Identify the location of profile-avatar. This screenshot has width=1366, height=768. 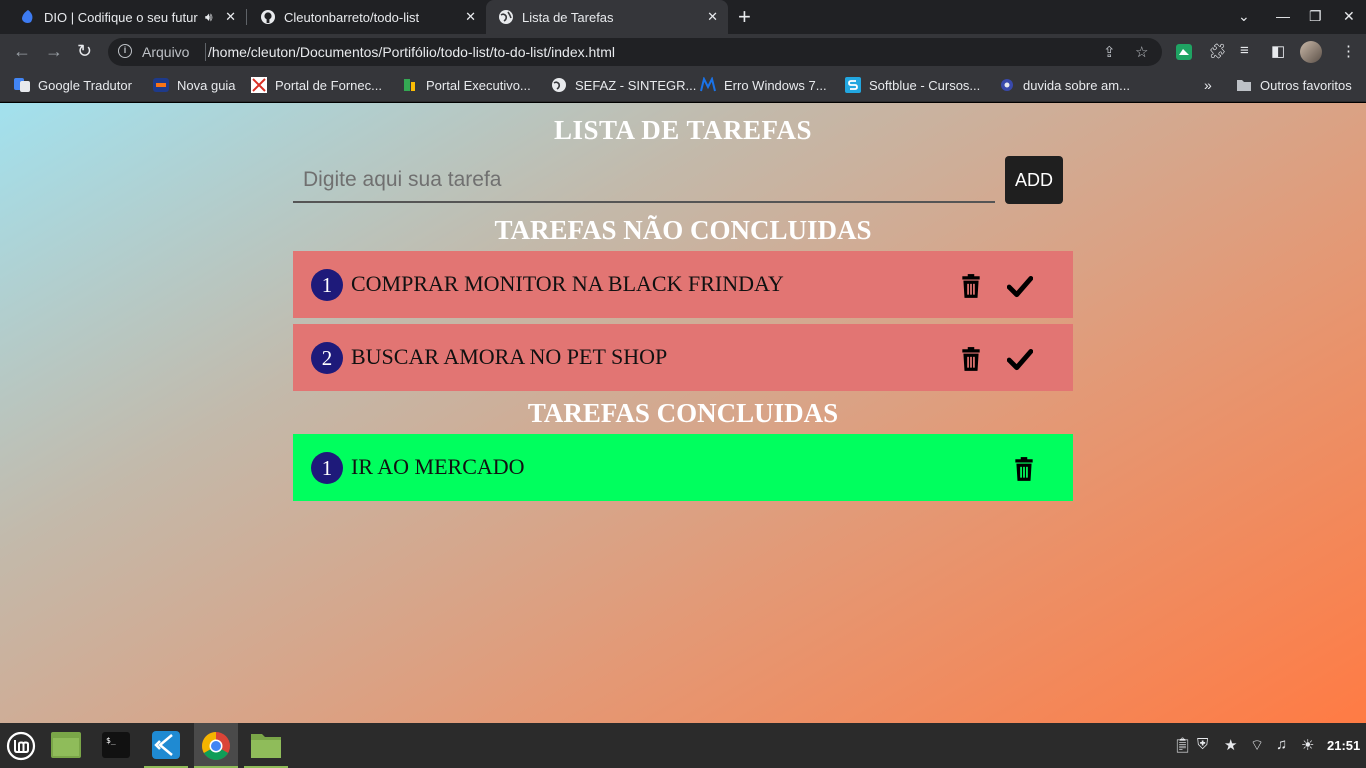
(1311, 52).